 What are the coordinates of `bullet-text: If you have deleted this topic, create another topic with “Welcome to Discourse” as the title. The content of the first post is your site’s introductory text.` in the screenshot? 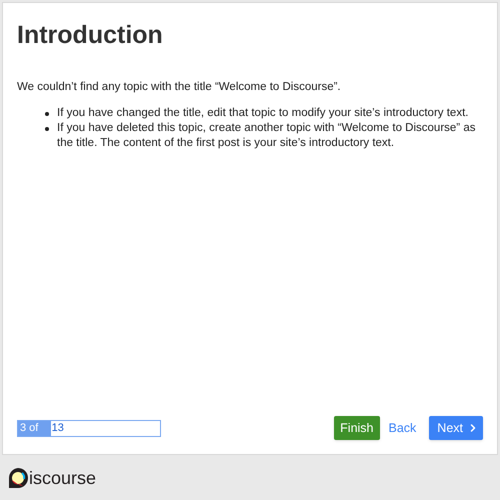 It's located at (266, 135).